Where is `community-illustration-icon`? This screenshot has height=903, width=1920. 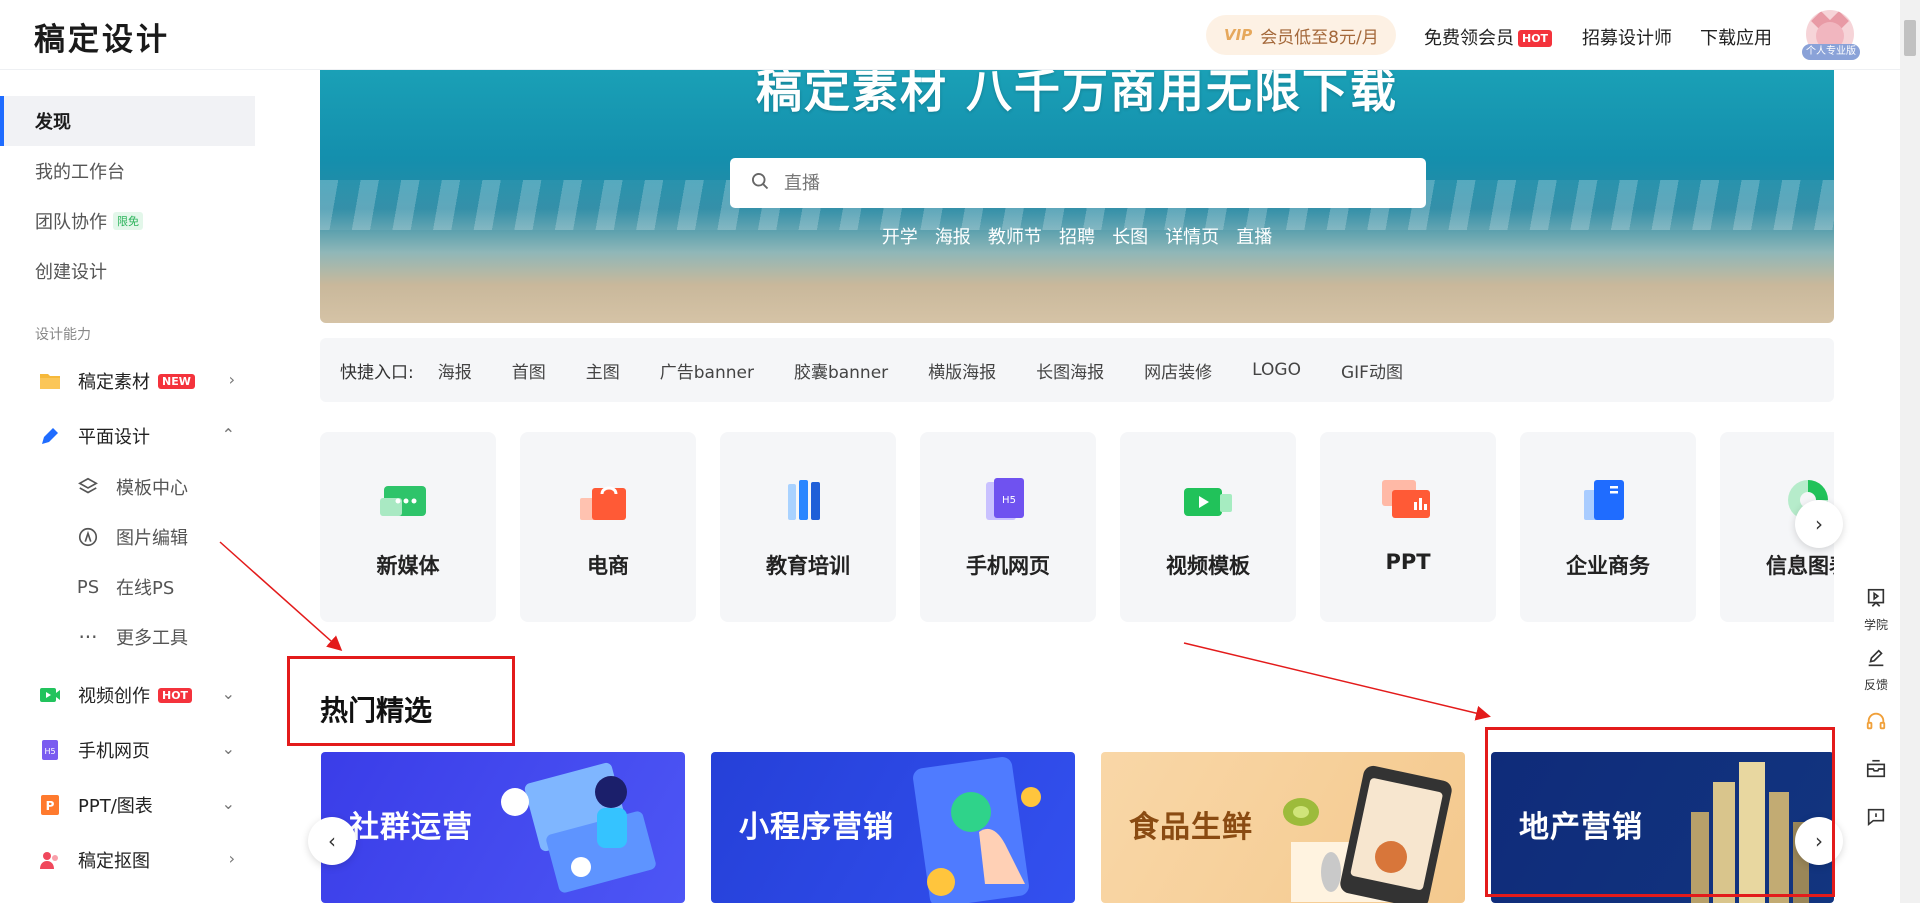 community-illustration-icon is located at coordinates (578, 827).